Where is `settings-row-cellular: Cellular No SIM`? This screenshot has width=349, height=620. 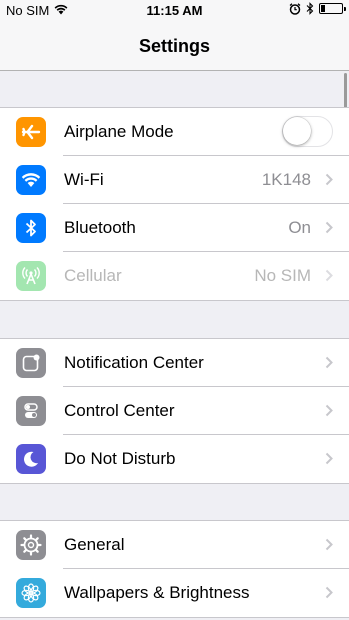
settings-row-cellular: Cellular No SIM is located at coordinates (174, 276).